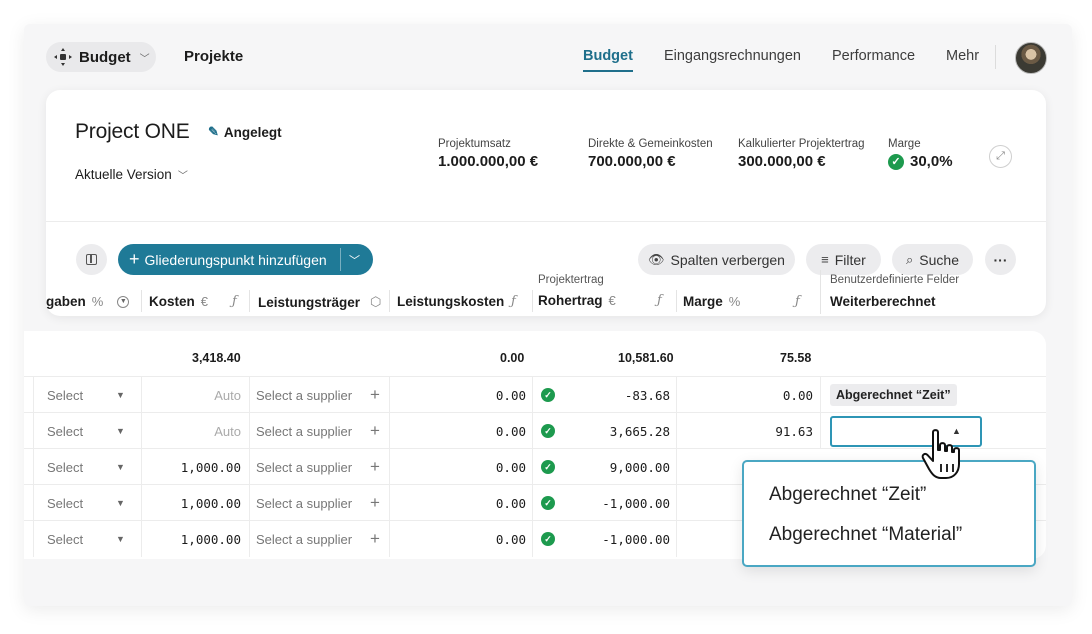 The width and height of the screenshot is (1092, 634). I want to click on weiterberechnet-cell: Abgerechnet “Zeit”, so click(893, 395).